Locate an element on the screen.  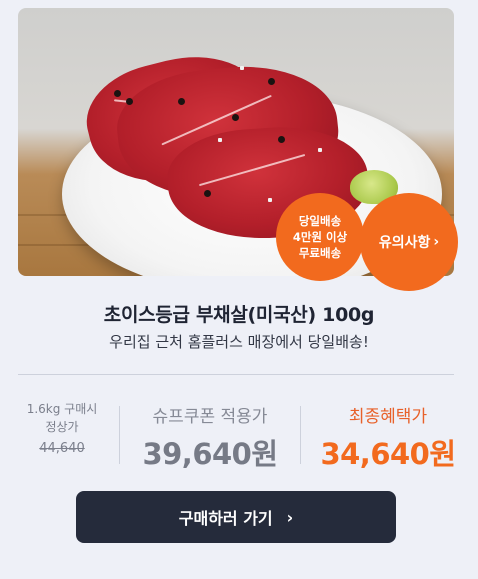
free-delivery-badge: 당일배송 4만원 이상 무료배송 is located at coordinates (320, 237).